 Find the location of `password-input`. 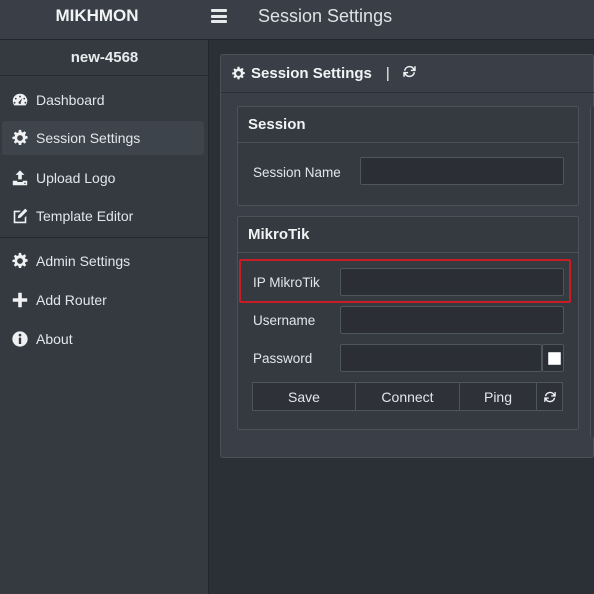

password-input is located at coordinates (441, 358).